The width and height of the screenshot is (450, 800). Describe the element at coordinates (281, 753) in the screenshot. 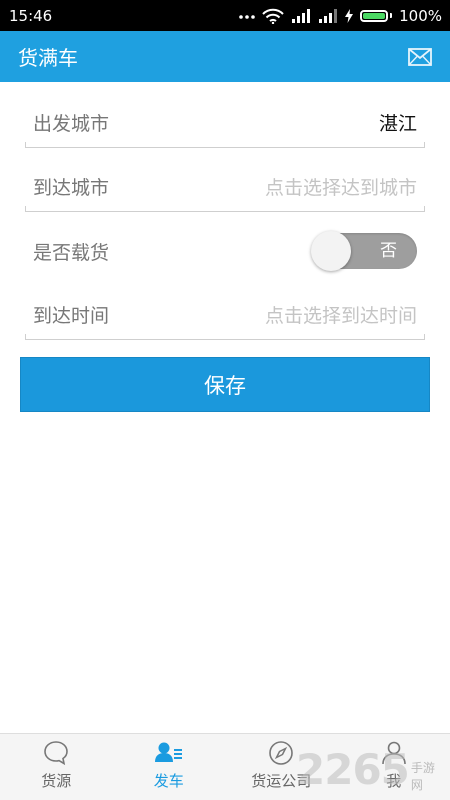

I see `compass-icon` at that location.